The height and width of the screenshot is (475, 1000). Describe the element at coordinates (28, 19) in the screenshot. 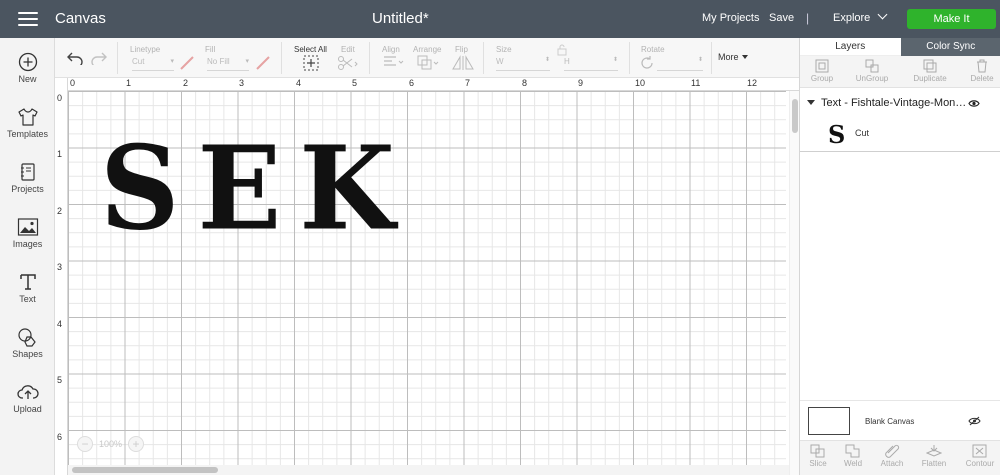

I see `menu-icon` at that location.